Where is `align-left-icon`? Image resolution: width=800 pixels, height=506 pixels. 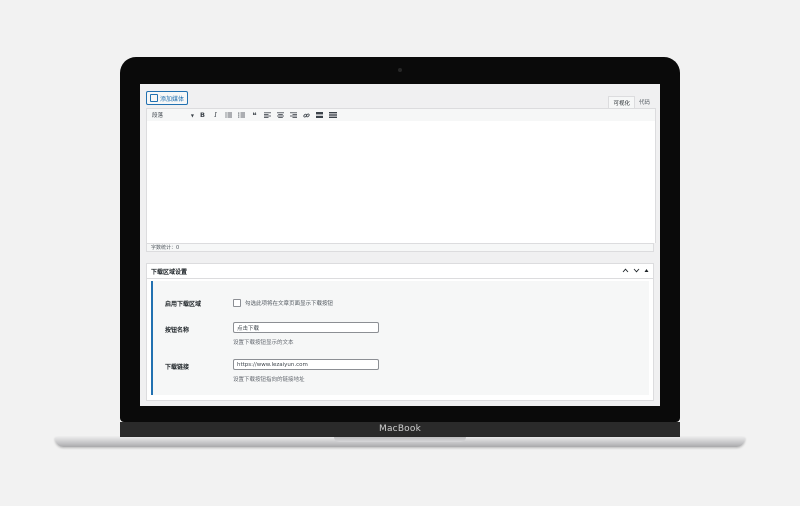 align-left-icon is located at coordinates (267, 115).